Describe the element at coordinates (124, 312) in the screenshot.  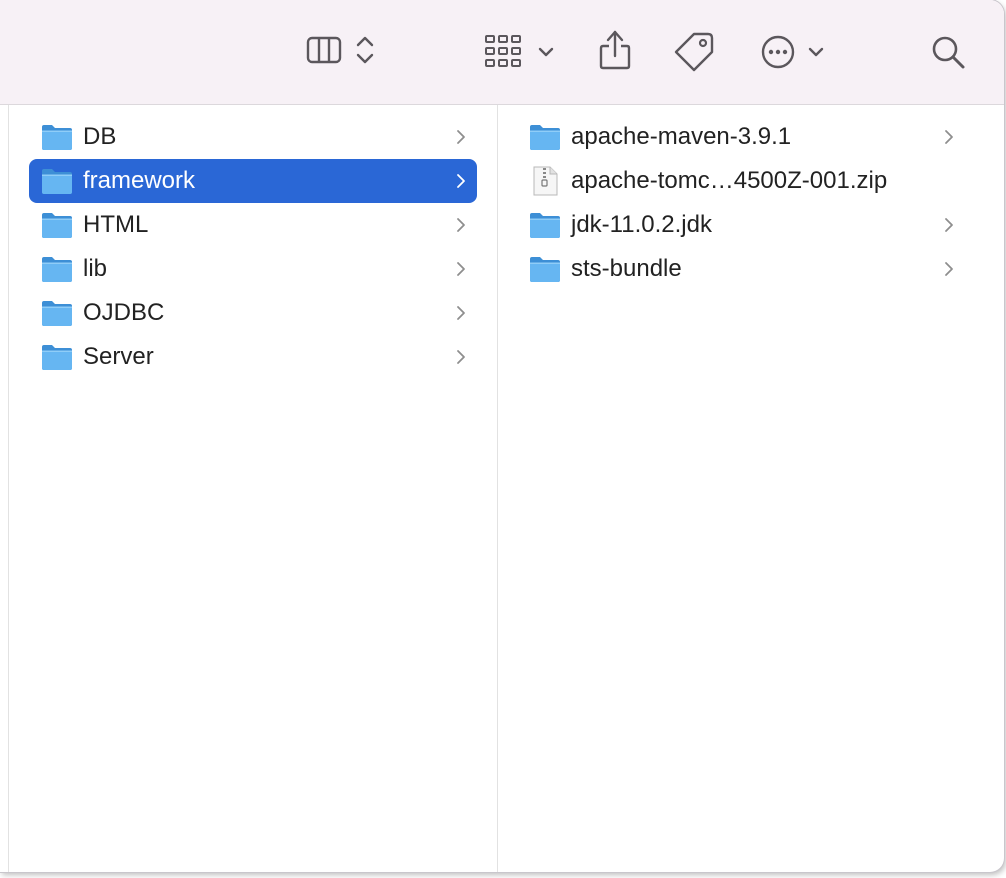
I see `item-label: OJDBC` at that location.